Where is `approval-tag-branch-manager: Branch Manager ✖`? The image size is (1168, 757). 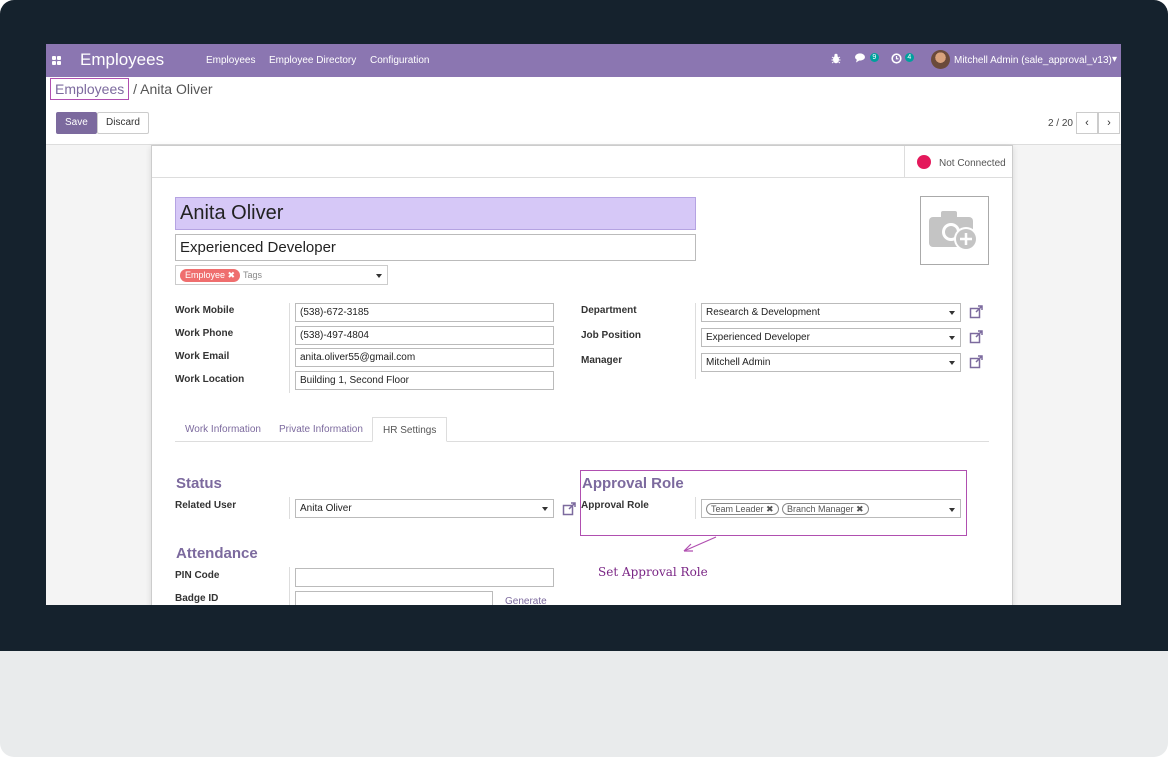 approval-tag-branch-manager: Branch Manager ✖ is located at coordinates (825, 509).